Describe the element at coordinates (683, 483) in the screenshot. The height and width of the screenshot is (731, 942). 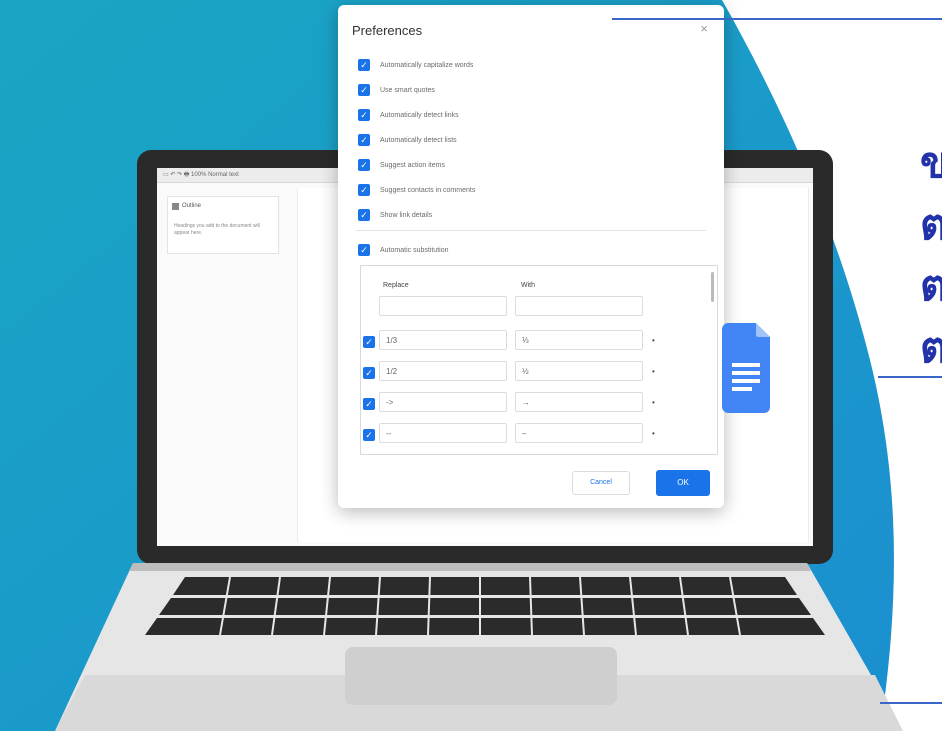
I see `ok-button: OK` at that location.